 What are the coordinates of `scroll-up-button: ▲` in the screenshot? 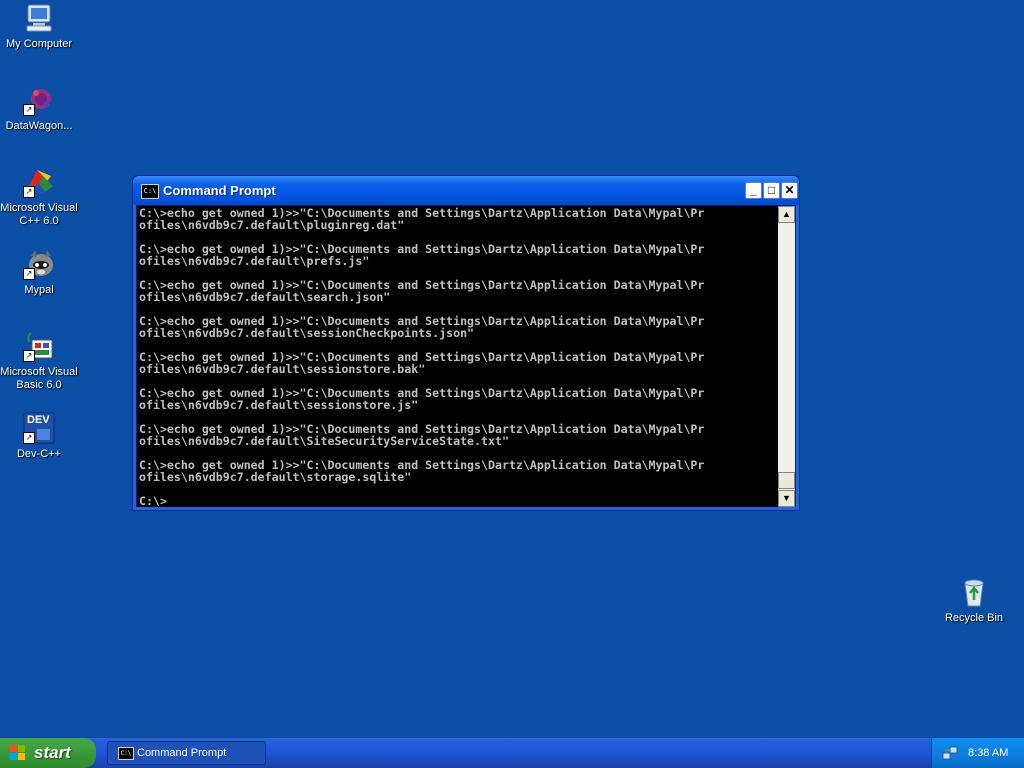 It's located at (786, 214).